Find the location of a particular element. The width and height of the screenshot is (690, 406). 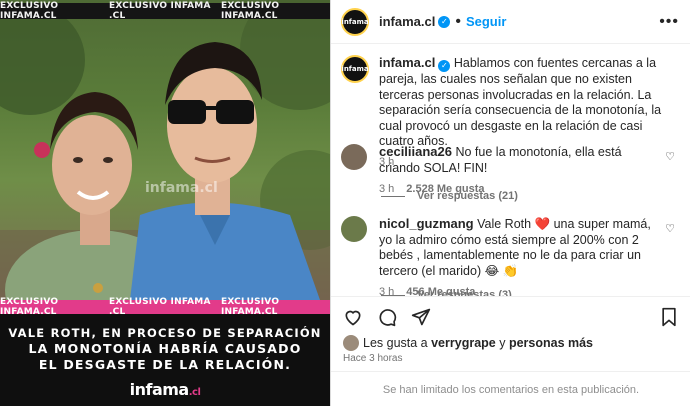

headline-line: LA MONOTONÍA HABRÍA CAUSADO is located at coordinates (165, 348).